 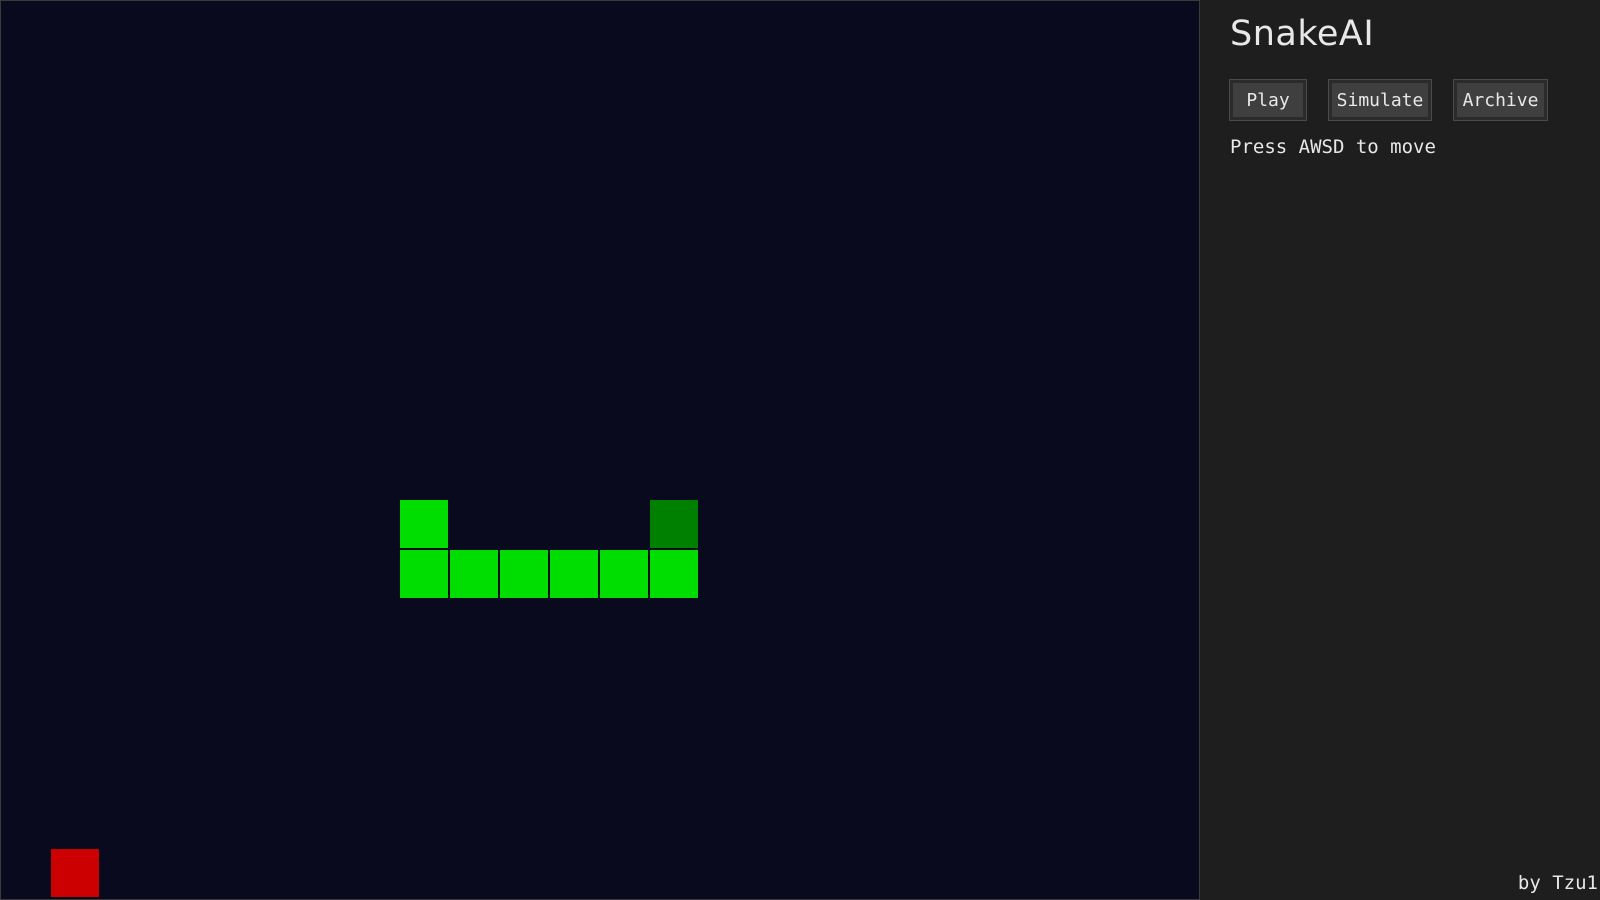 I want to click on author-credit: by Tzu1, so click(x=1557, y=883).